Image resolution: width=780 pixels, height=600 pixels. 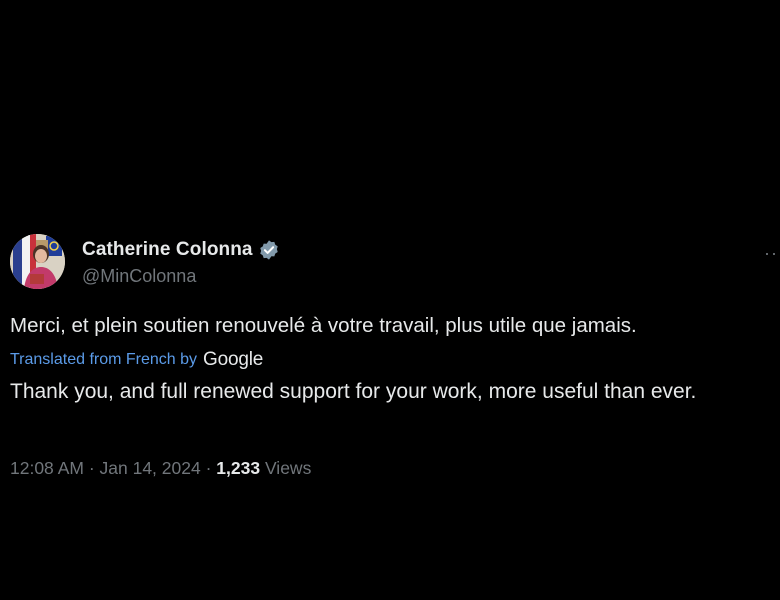 I want to click on tweet-time: 12:08 AM, so click(x=47, y=468).